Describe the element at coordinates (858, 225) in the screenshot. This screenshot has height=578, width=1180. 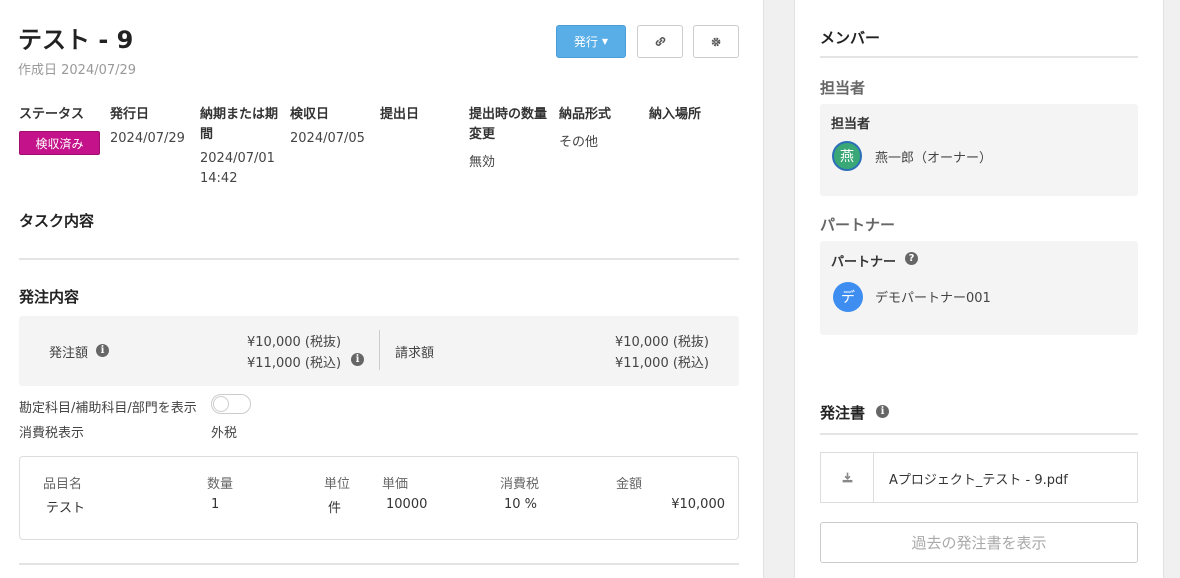
I see `partner-section-heading: パートナー` at that location.